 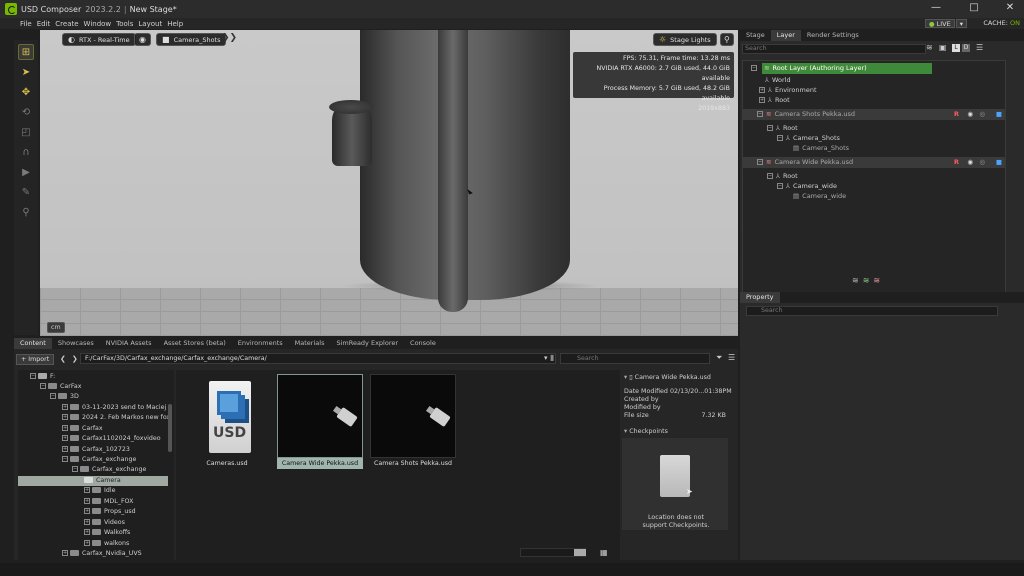 I want to click on layer-row-camera-wide-usd: − ≋ Camera Wide Pekka.usd R ◉ ◎ ■, so click(x=874, y=162).